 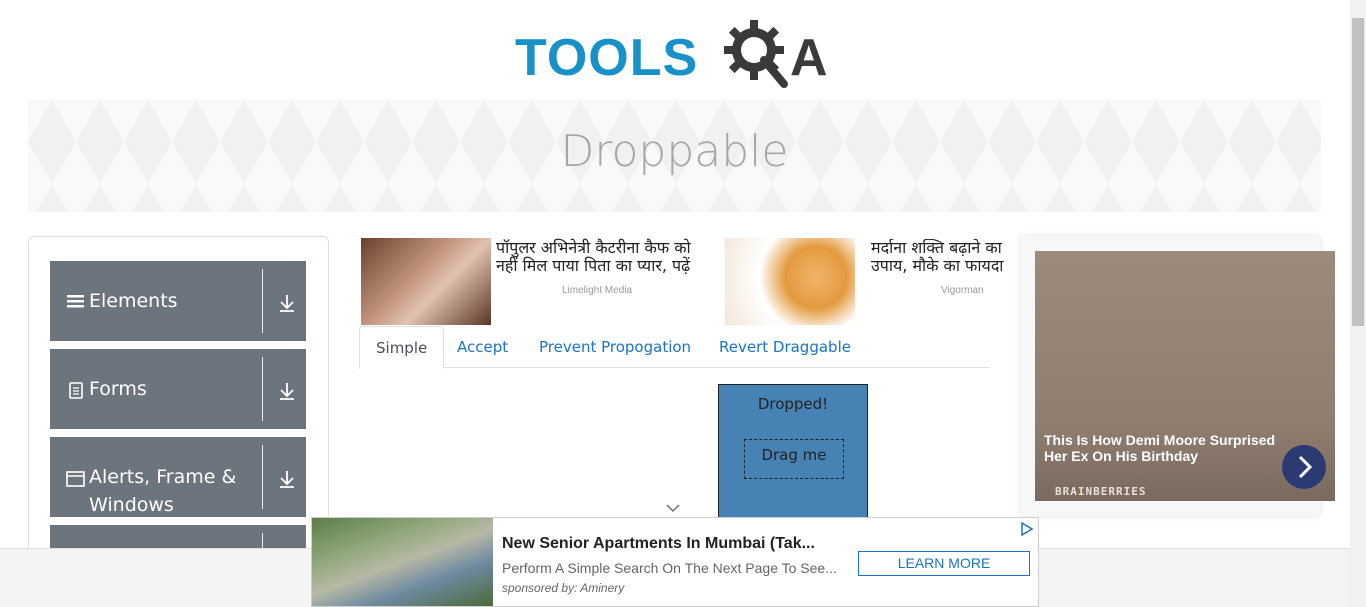 What do you see at coordinates (944, 563) in the screenshot?
I see `learn-more-button: LEARN MORE` at bounding box center [944, 563].